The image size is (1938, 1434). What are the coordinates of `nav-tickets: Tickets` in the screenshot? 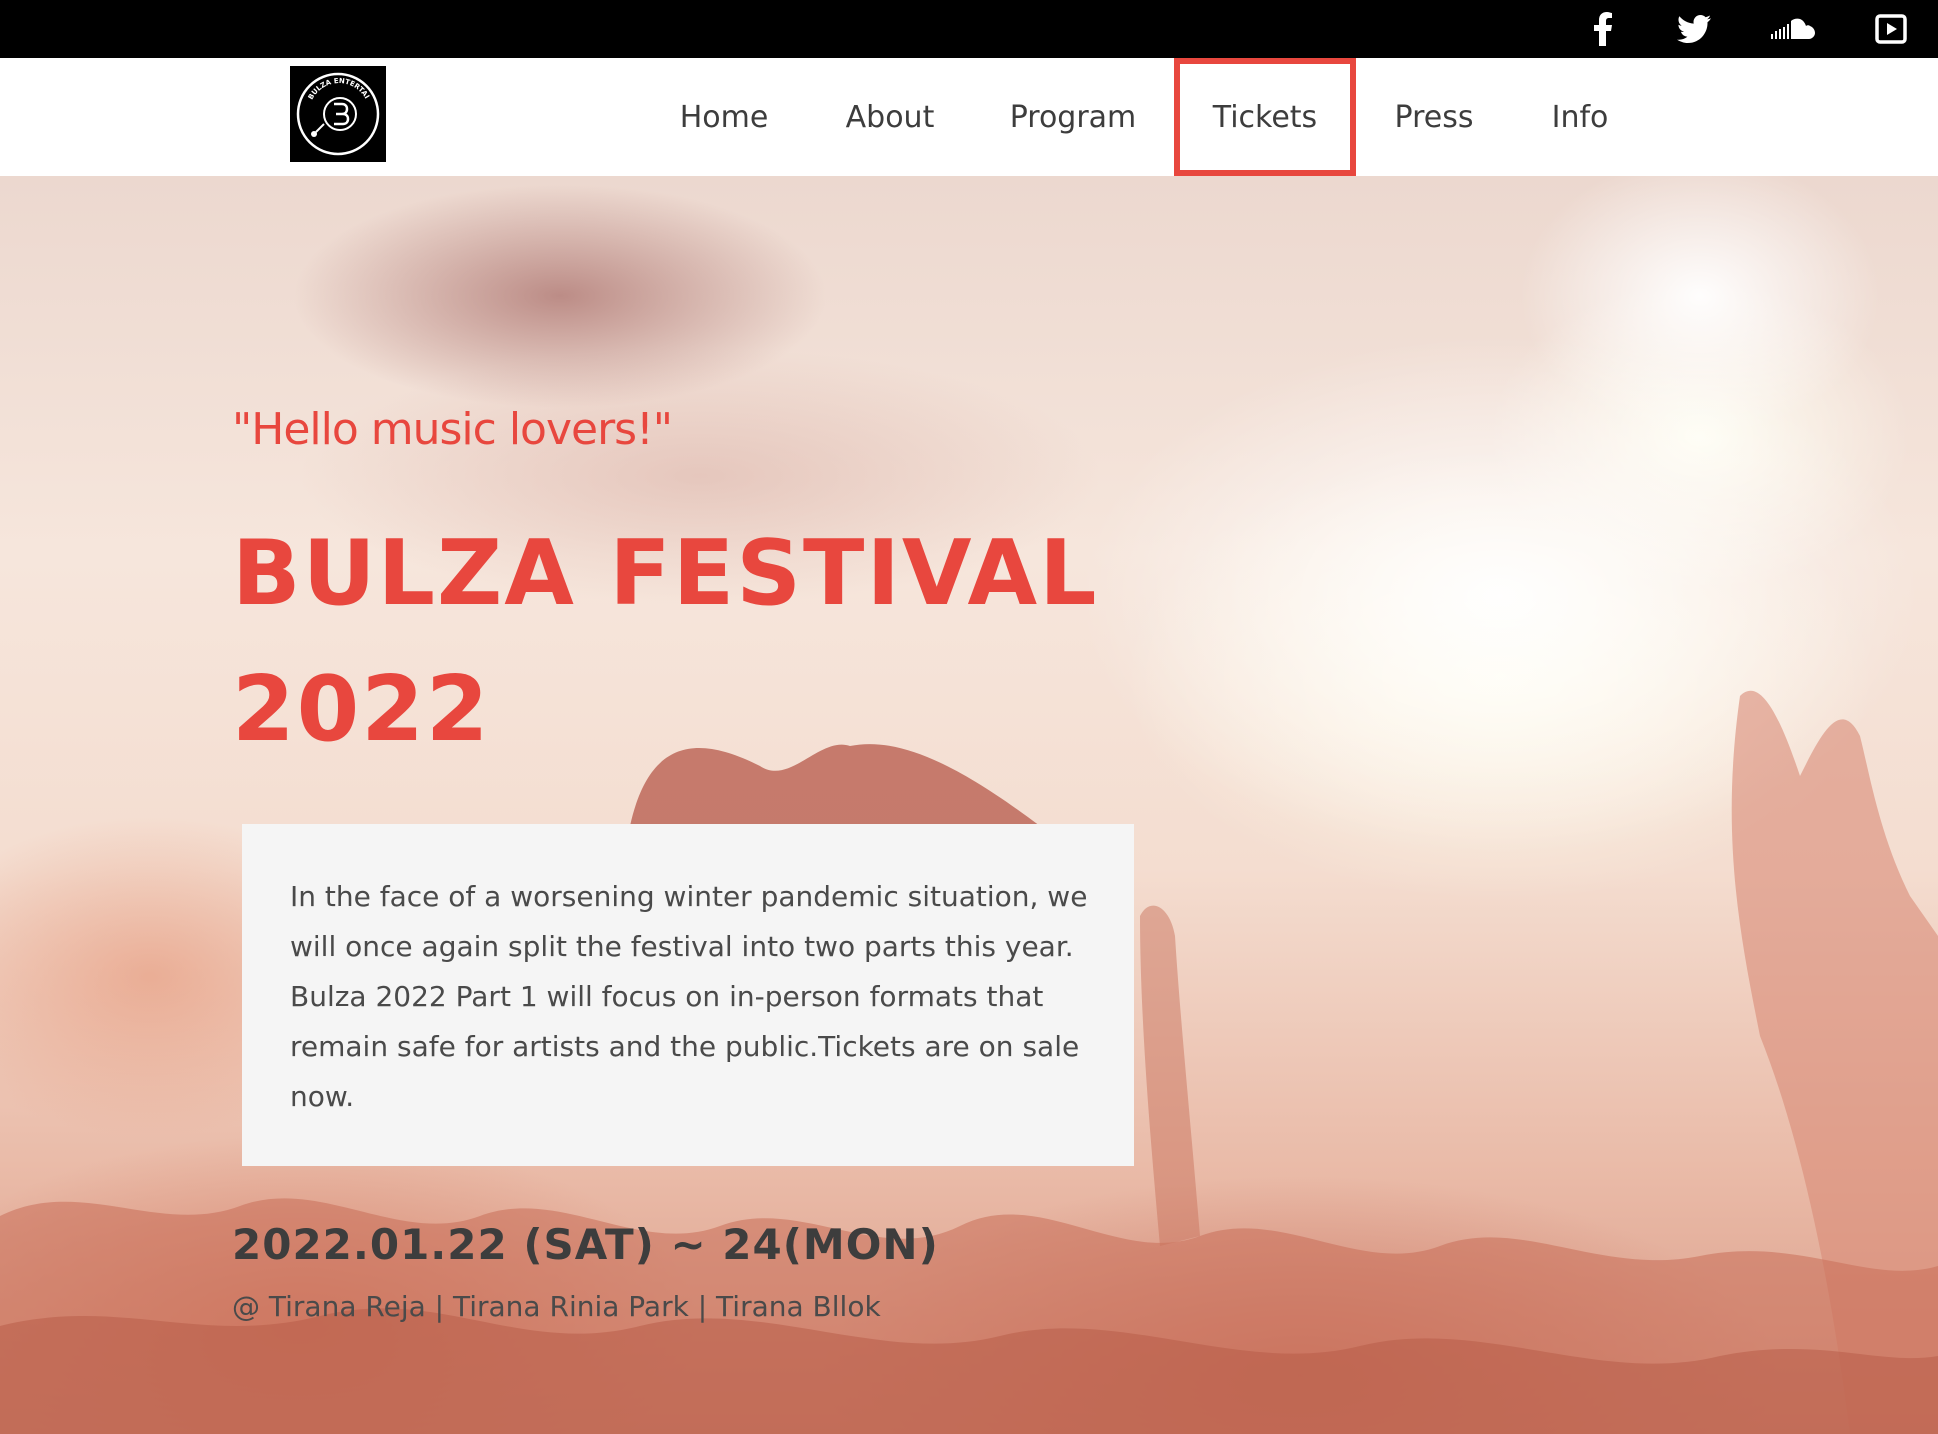 It's located at (1265, 117).